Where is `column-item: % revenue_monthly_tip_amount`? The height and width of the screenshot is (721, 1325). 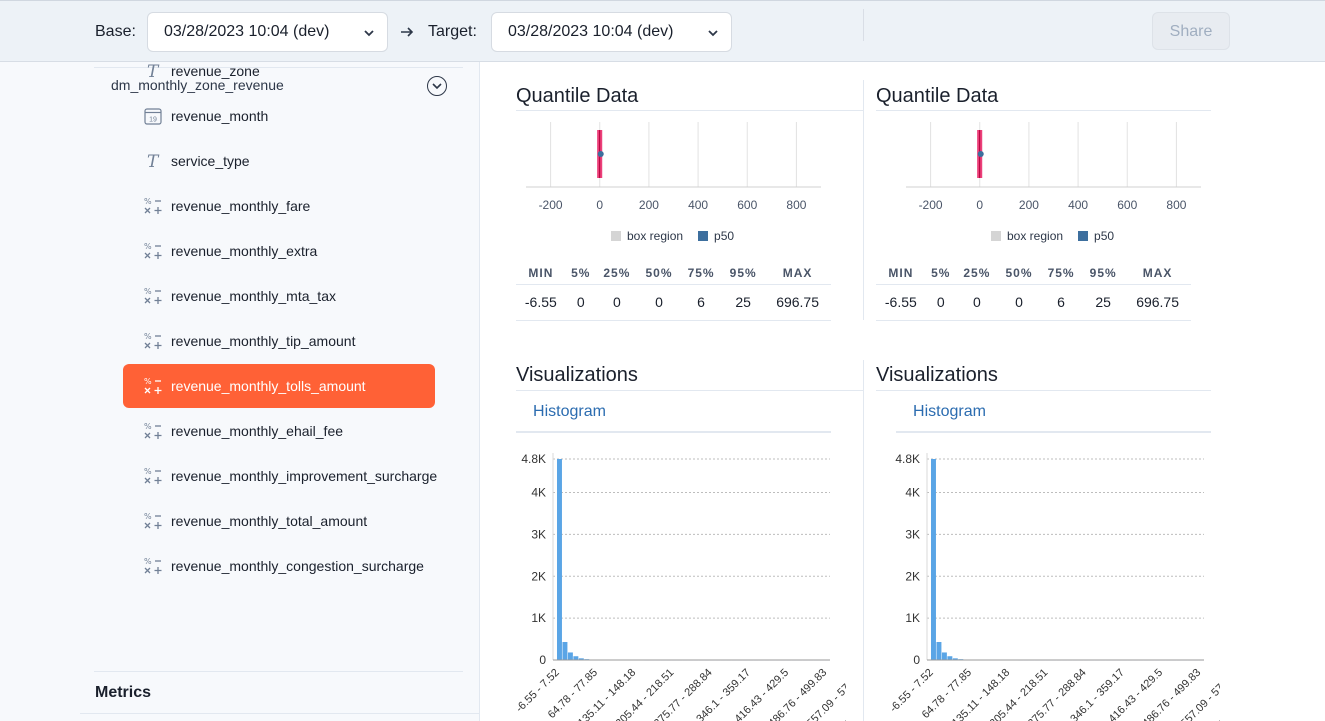 column-item: % revenue_monthly_tip_amount is located at coordinates (279, 341).